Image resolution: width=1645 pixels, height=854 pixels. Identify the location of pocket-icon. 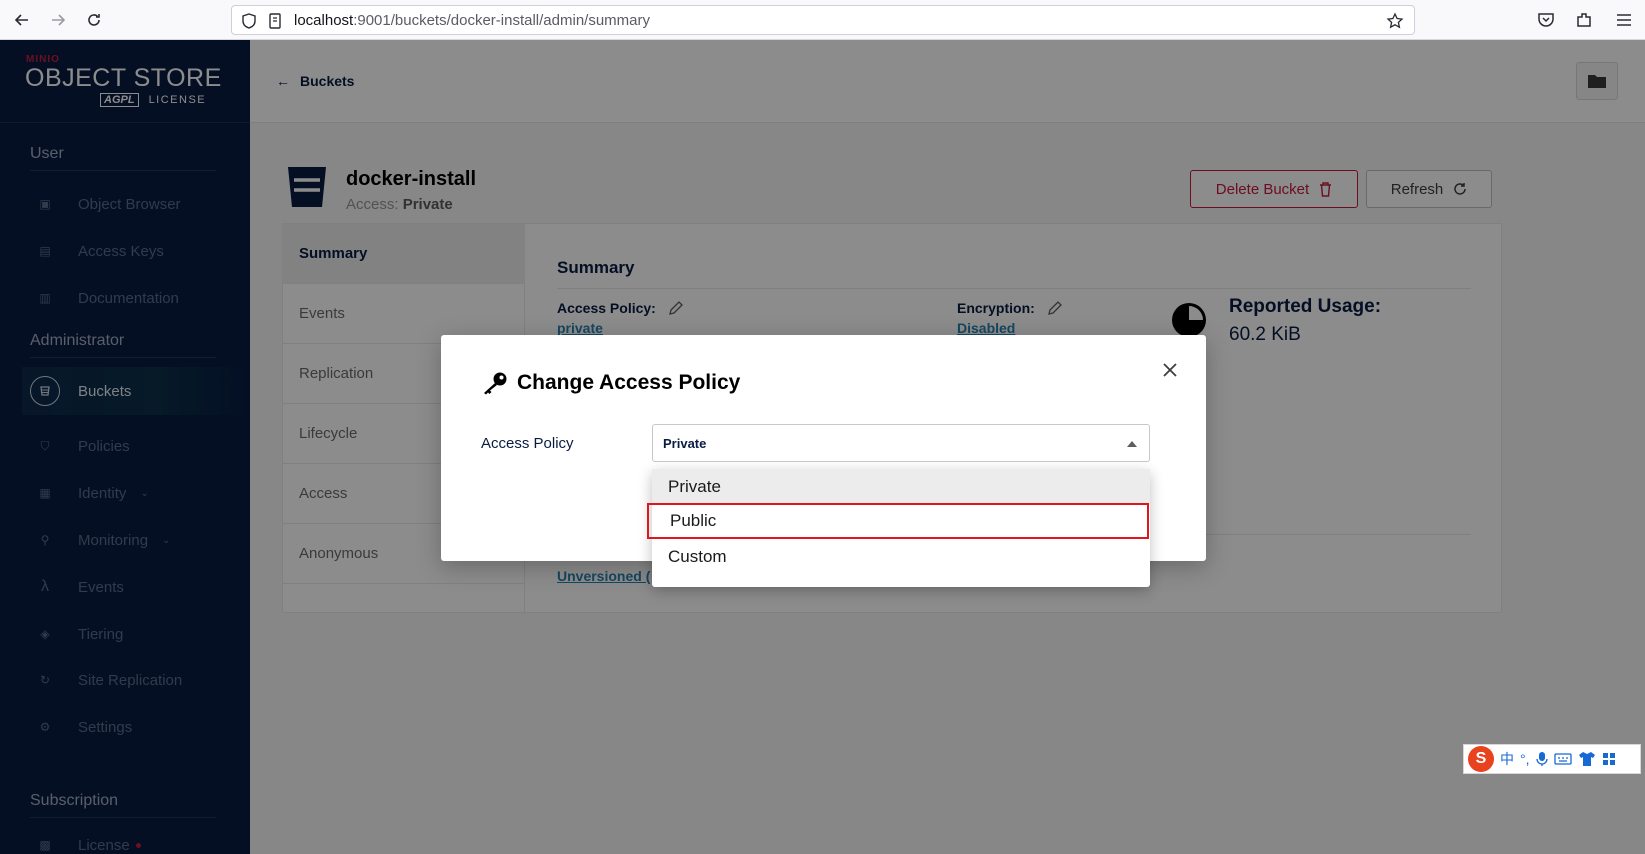
(1546, 20).